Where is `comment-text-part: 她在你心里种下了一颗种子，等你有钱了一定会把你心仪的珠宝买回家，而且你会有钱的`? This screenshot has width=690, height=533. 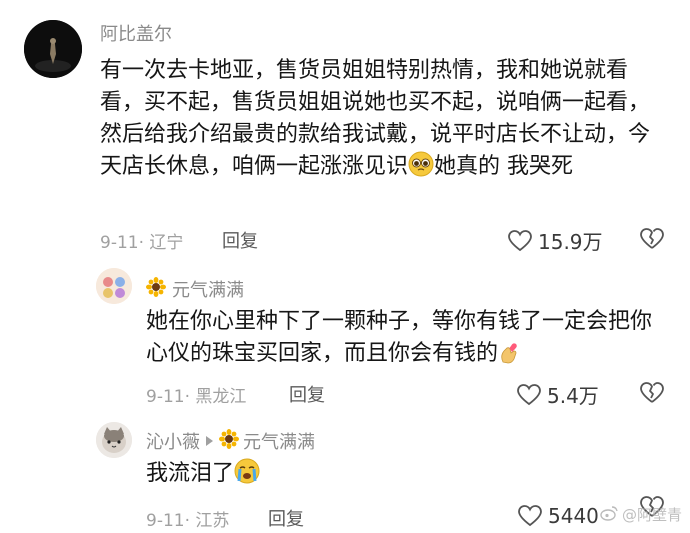 comment-text-part: 她在你心里种下了一颗种子，等你有钱了一定会把你心仪的珠宝买回家，而且你会有钱的 is located at coordinates (399, 337).